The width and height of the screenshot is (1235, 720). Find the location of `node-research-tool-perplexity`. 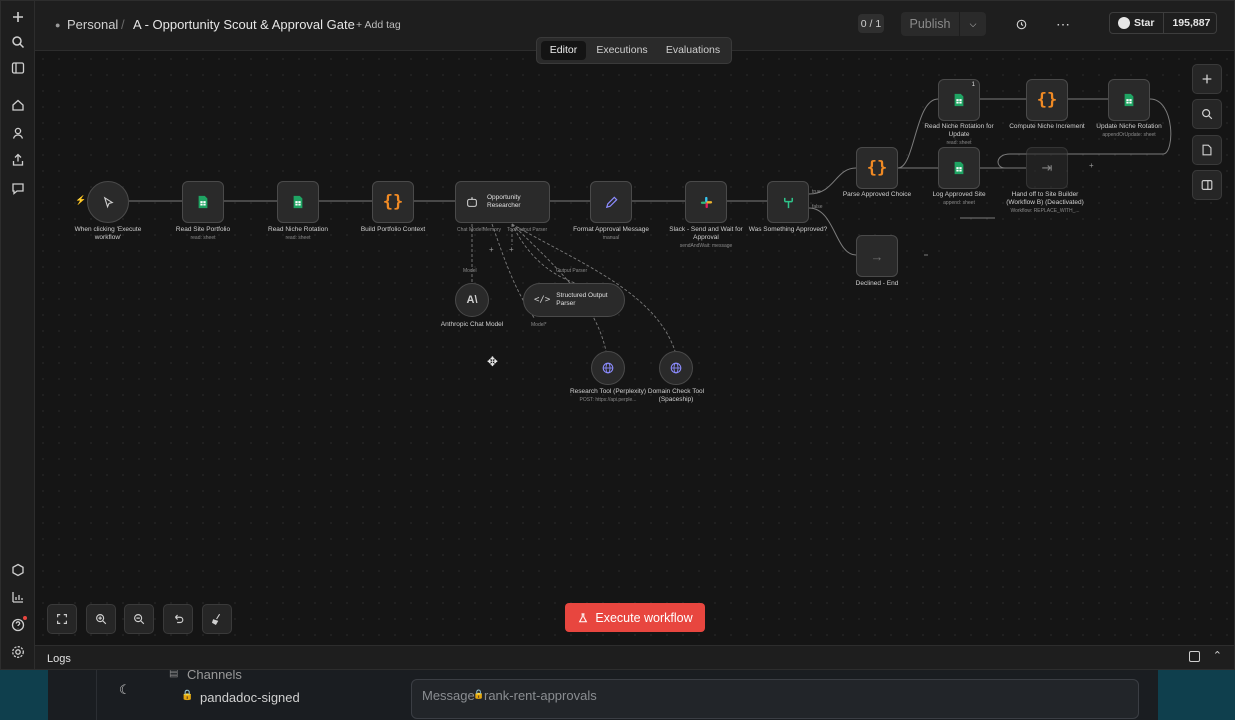

node-research-tool-perplexity is located at coordinates (608, 368).